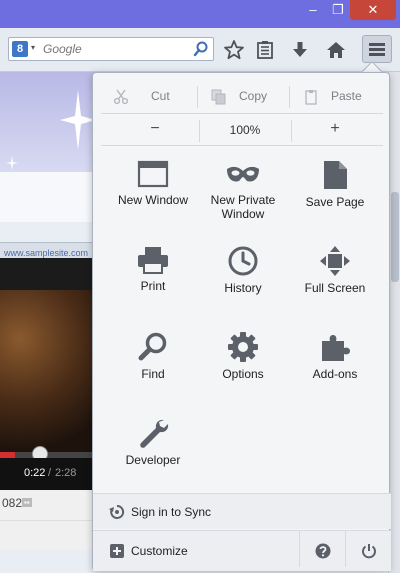 This screenshot has width=400, height=573. I want to click on page-footer-strip, so click(50, 535).